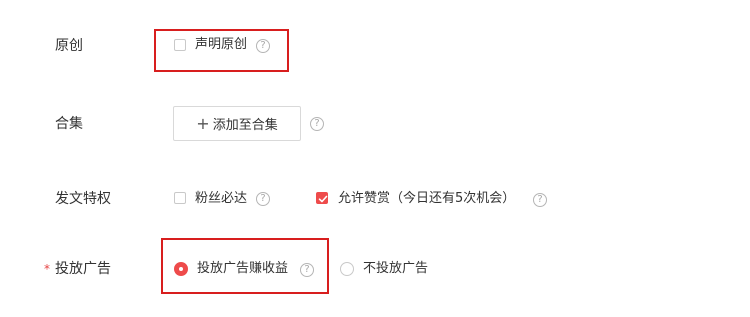 The height and width of the screenshot is (317, 750). What do you see at coordinates (221, 198) in the screenshot?
I see `fans-reach-label: 粉丝必达` at bounding box center [221, 198].